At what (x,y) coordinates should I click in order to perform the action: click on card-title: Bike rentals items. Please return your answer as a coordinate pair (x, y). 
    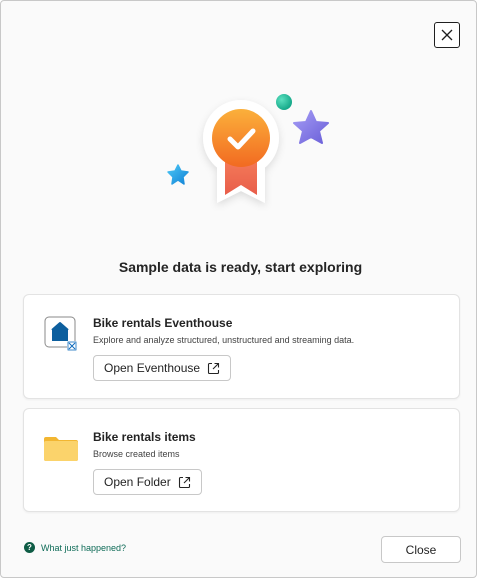
    Looking at the image, I should click on (144, 437).